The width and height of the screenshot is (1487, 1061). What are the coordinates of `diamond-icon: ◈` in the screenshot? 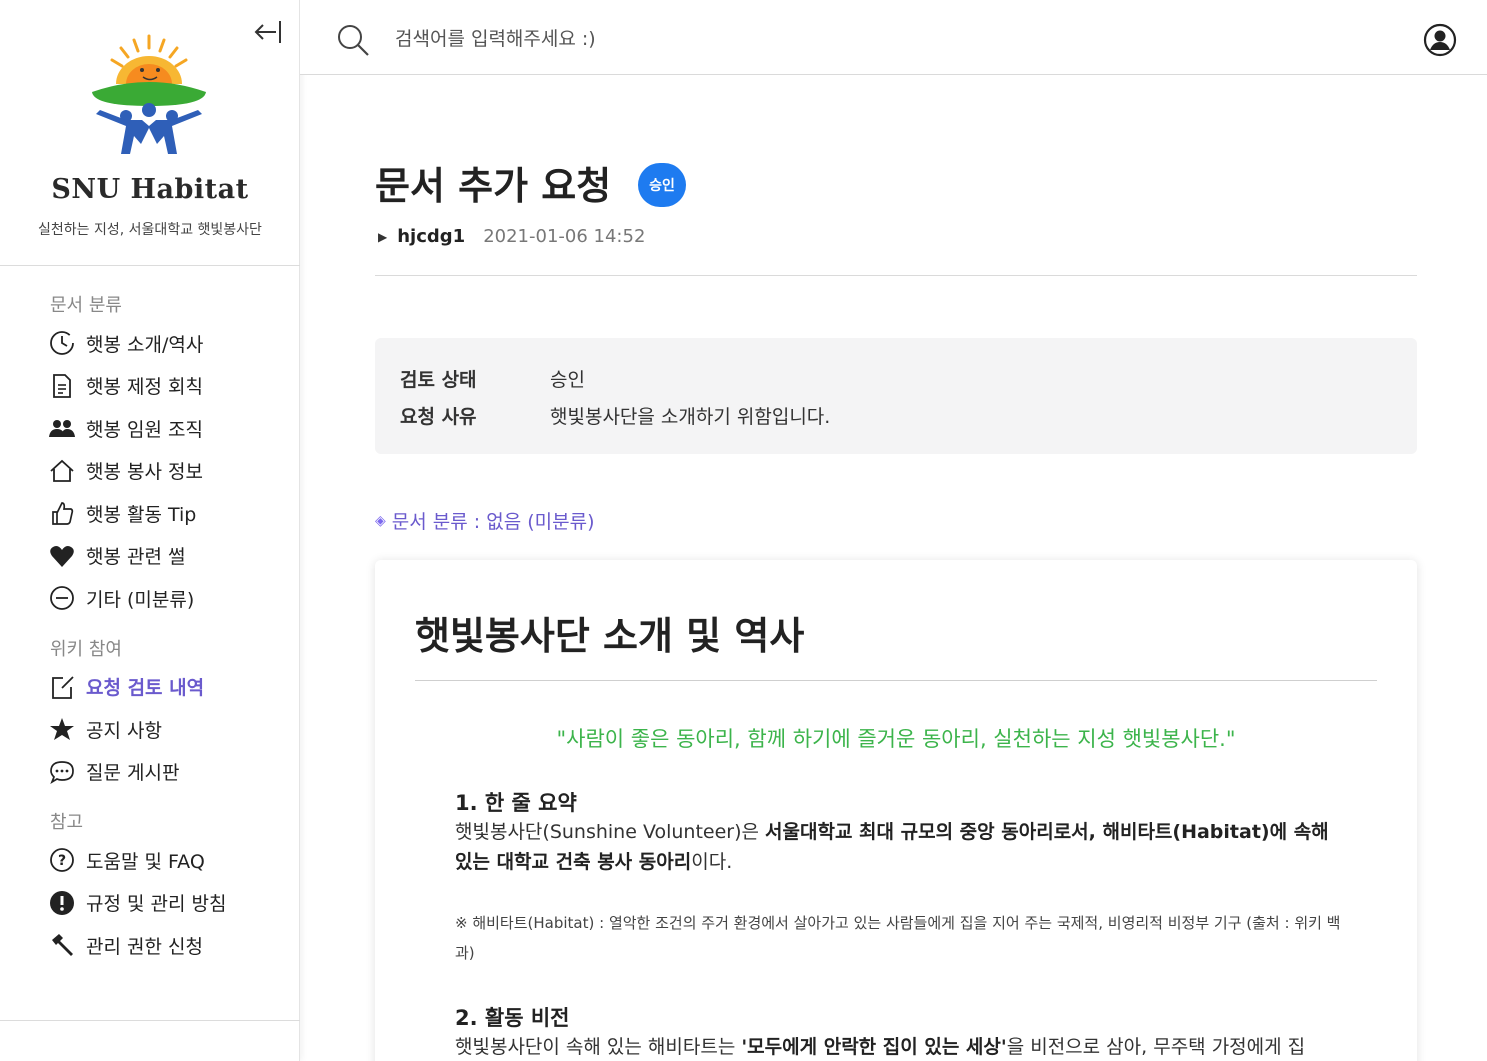 It's located at (380, 520).